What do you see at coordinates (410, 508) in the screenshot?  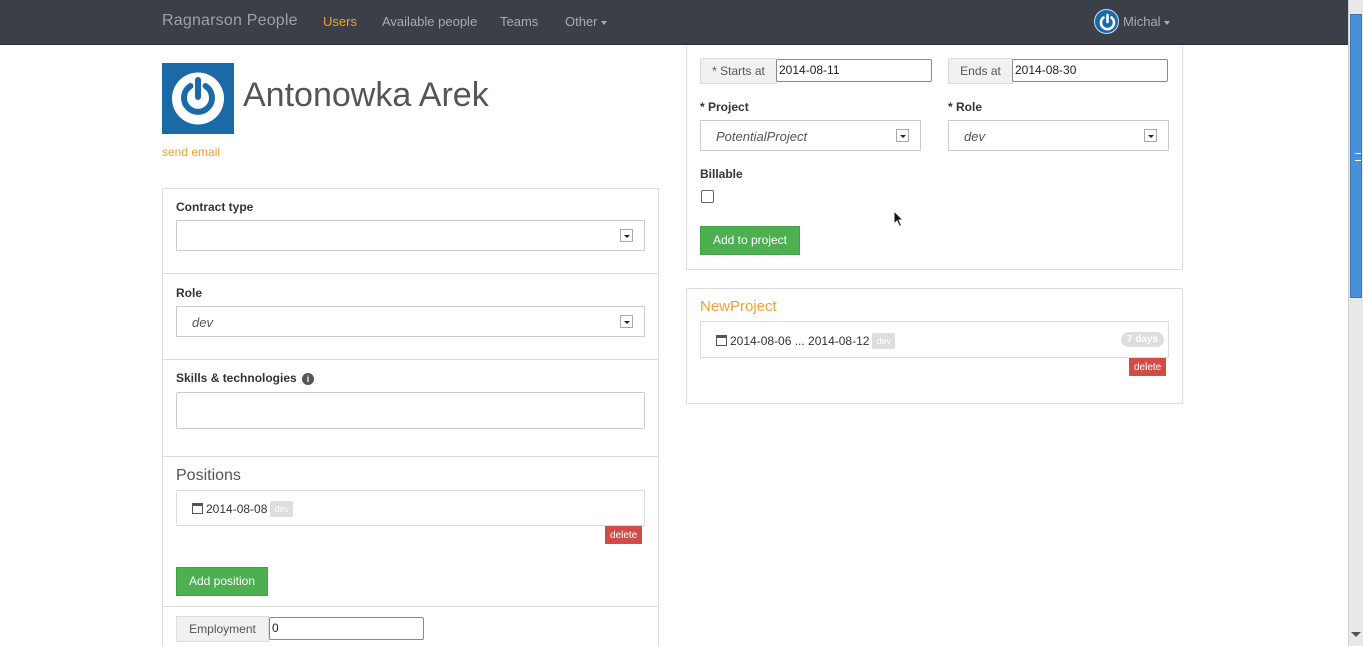 I see `list-item: 2014-08-08 dev` at bounding box center [410, 508].